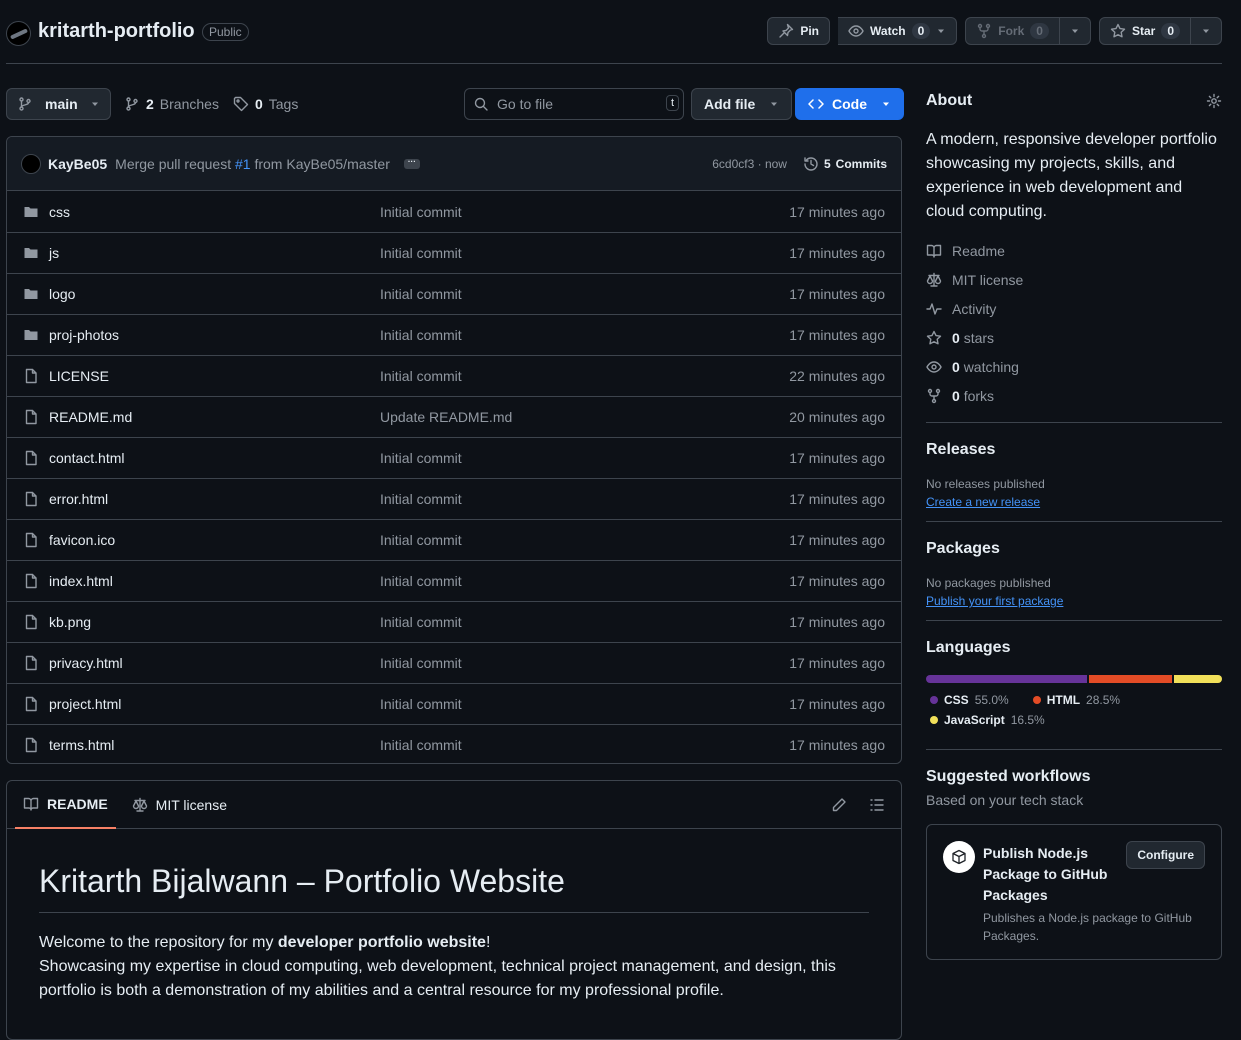  Describe the element at coordinates (934, 396) in the screenshot. I see `fork-icon` at that location.